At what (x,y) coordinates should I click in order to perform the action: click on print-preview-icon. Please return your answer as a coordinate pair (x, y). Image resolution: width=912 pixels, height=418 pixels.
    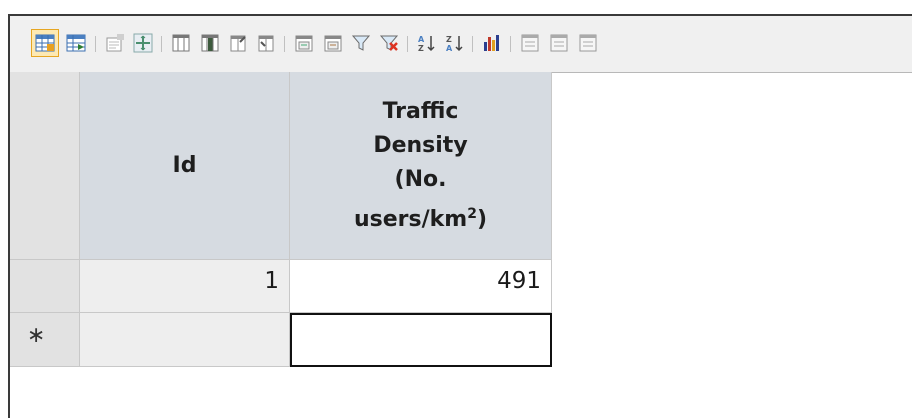
    Looking at the image, I should click on (333, 43).